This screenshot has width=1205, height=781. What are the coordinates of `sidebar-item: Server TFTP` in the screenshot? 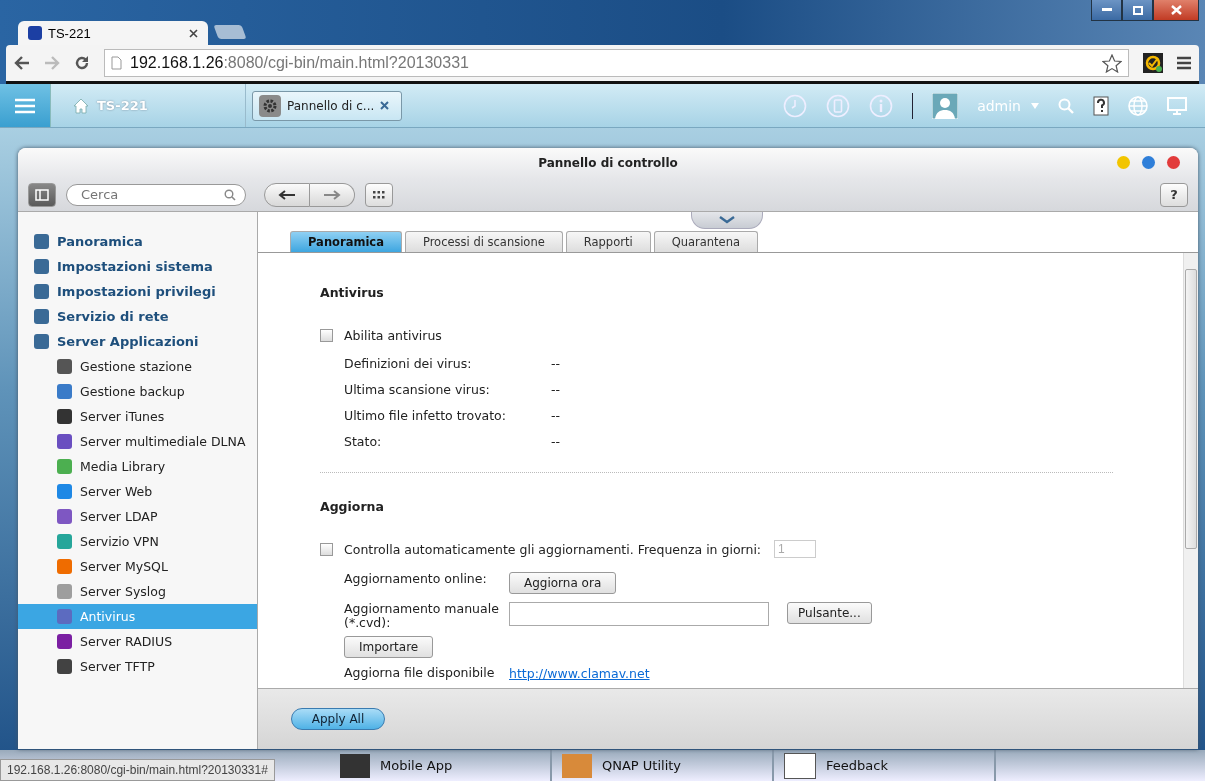 It's located at (137, 666).